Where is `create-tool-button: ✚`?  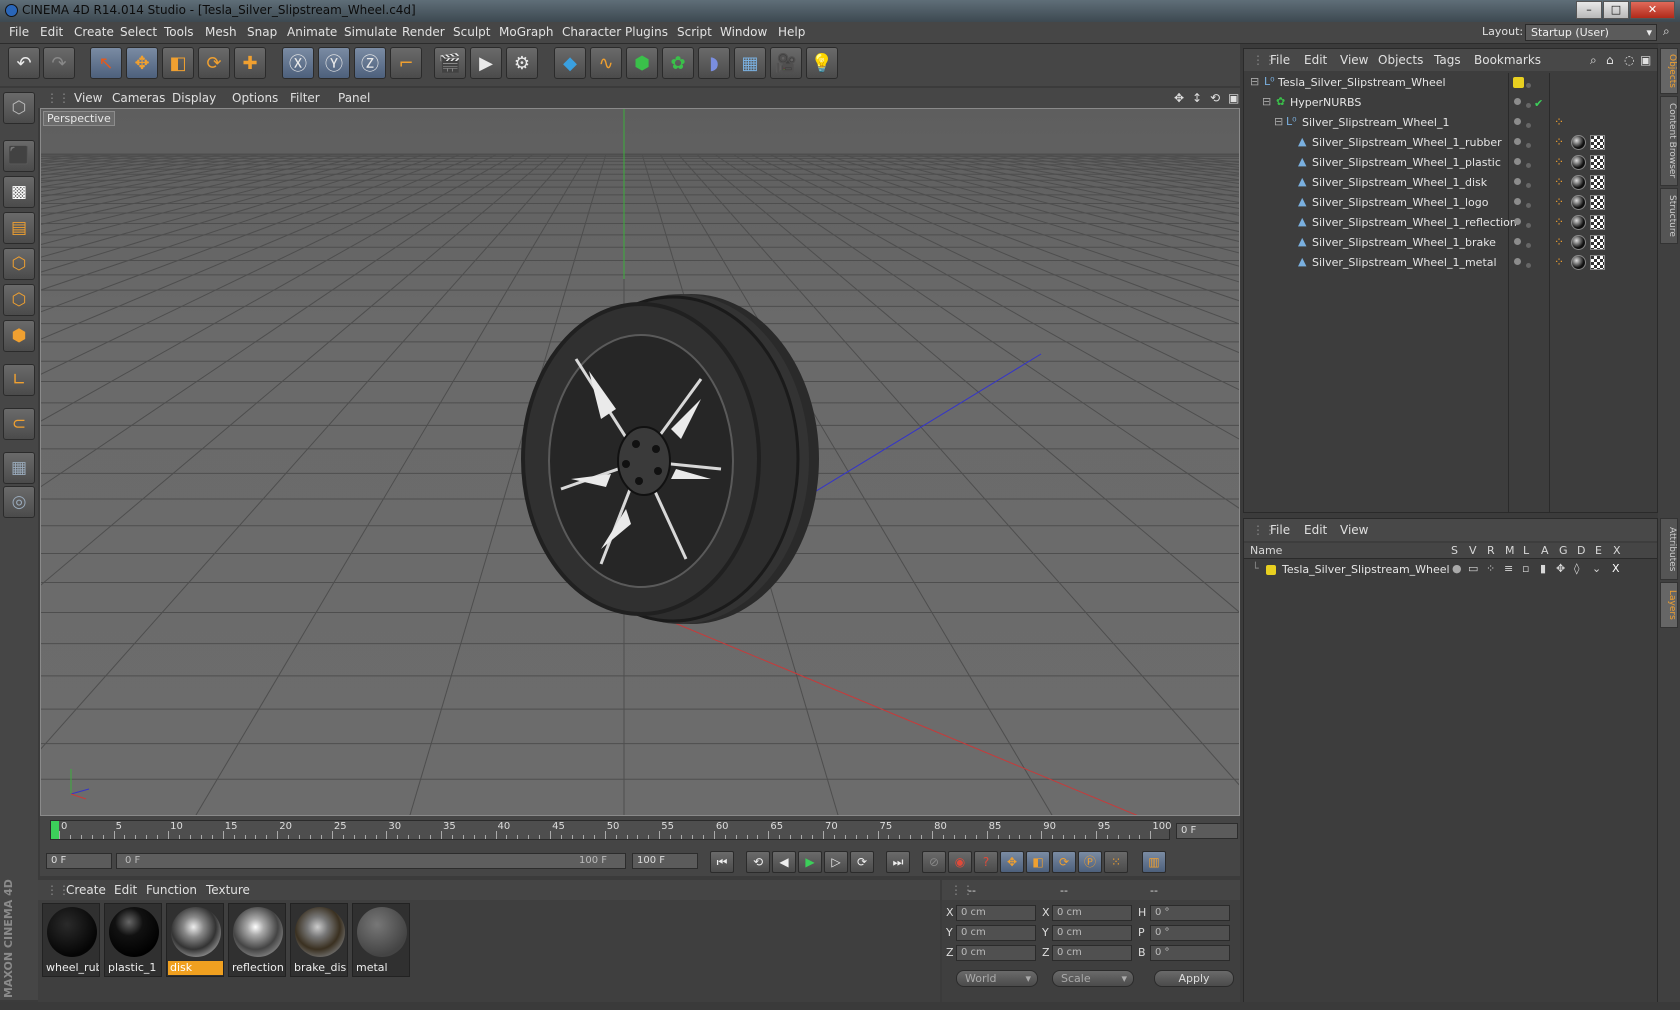
create-tool-button: ✚ is located at coordinates (250, 63).